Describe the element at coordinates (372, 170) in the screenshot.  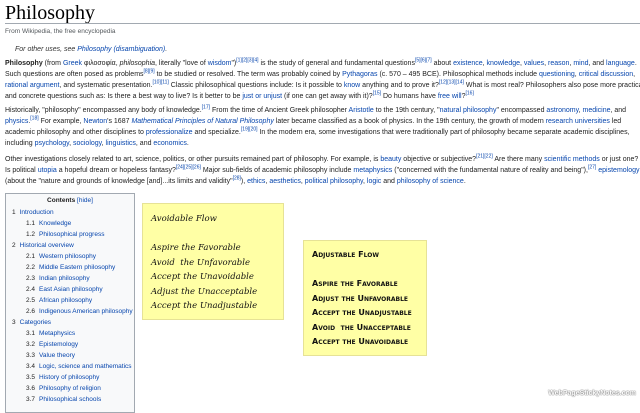
I see `article-link: metaphysics` at that location.